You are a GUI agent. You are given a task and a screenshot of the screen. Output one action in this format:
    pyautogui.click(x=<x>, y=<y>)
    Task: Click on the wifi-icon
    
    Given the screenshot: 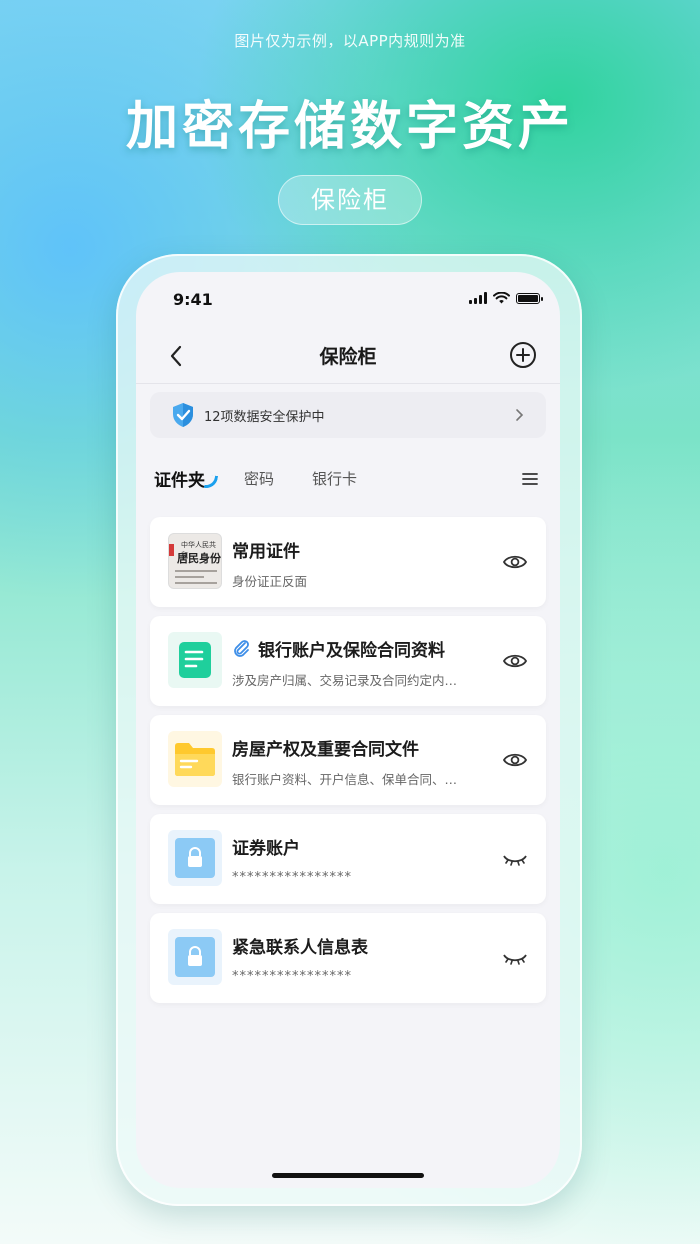 What is the action you would take?
    pyautogui.click(x=501, y=298)
    